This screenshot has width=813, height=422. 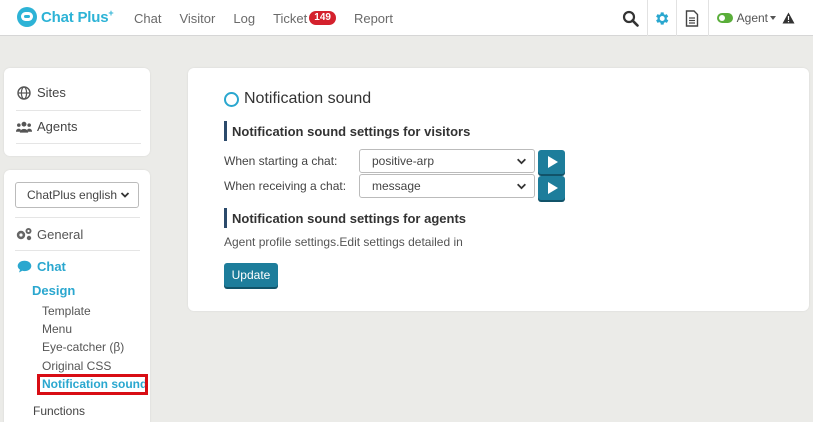 What do you see at coordinates (24, 92) in the screenshot?
I see `globe-icon` at bounding box center [24, 92].